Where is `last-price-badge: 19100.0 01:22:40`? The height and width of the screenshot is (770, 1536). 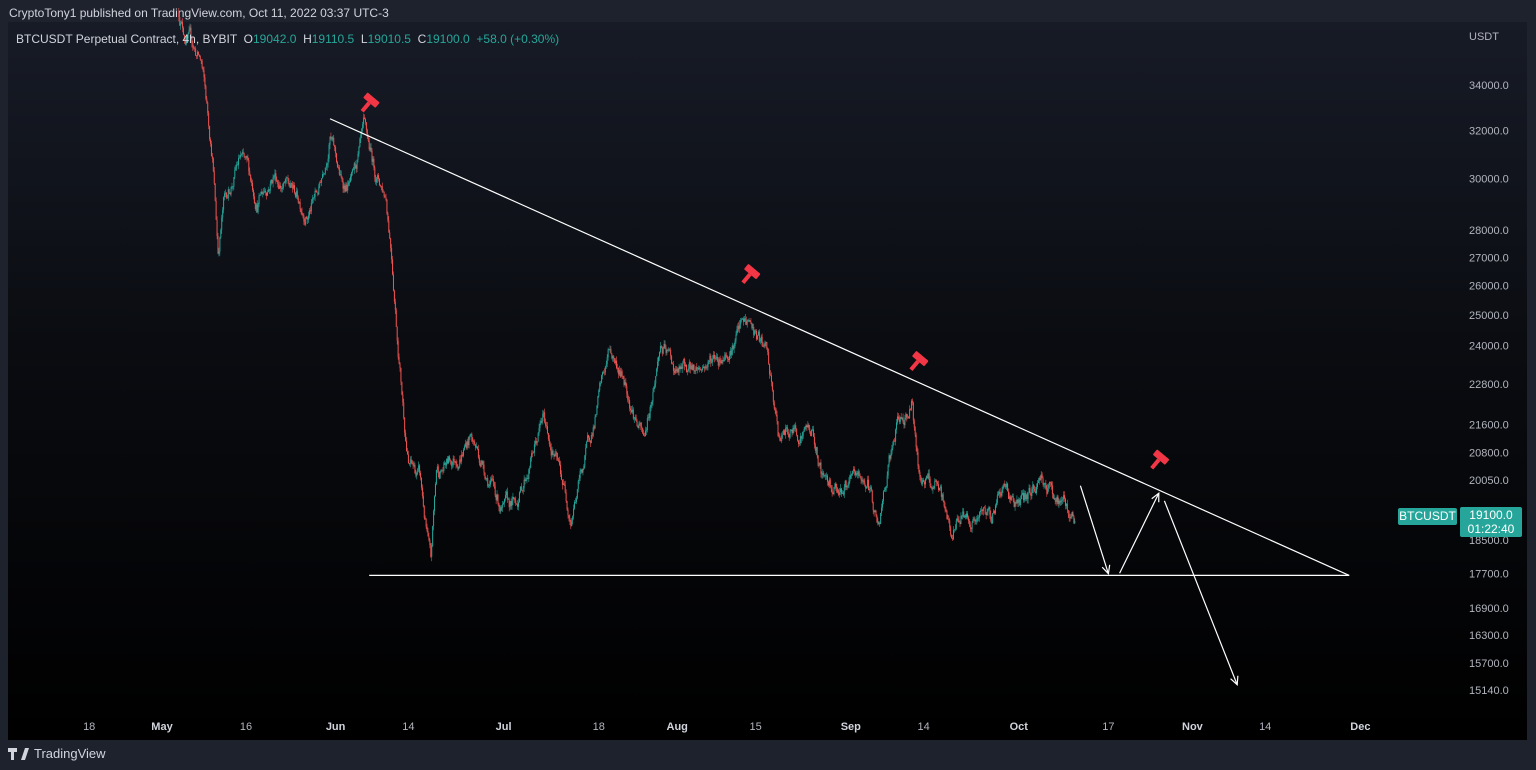
last-price-badge: 19100.0 01:22:40 is located at coordinates (1491, 522).